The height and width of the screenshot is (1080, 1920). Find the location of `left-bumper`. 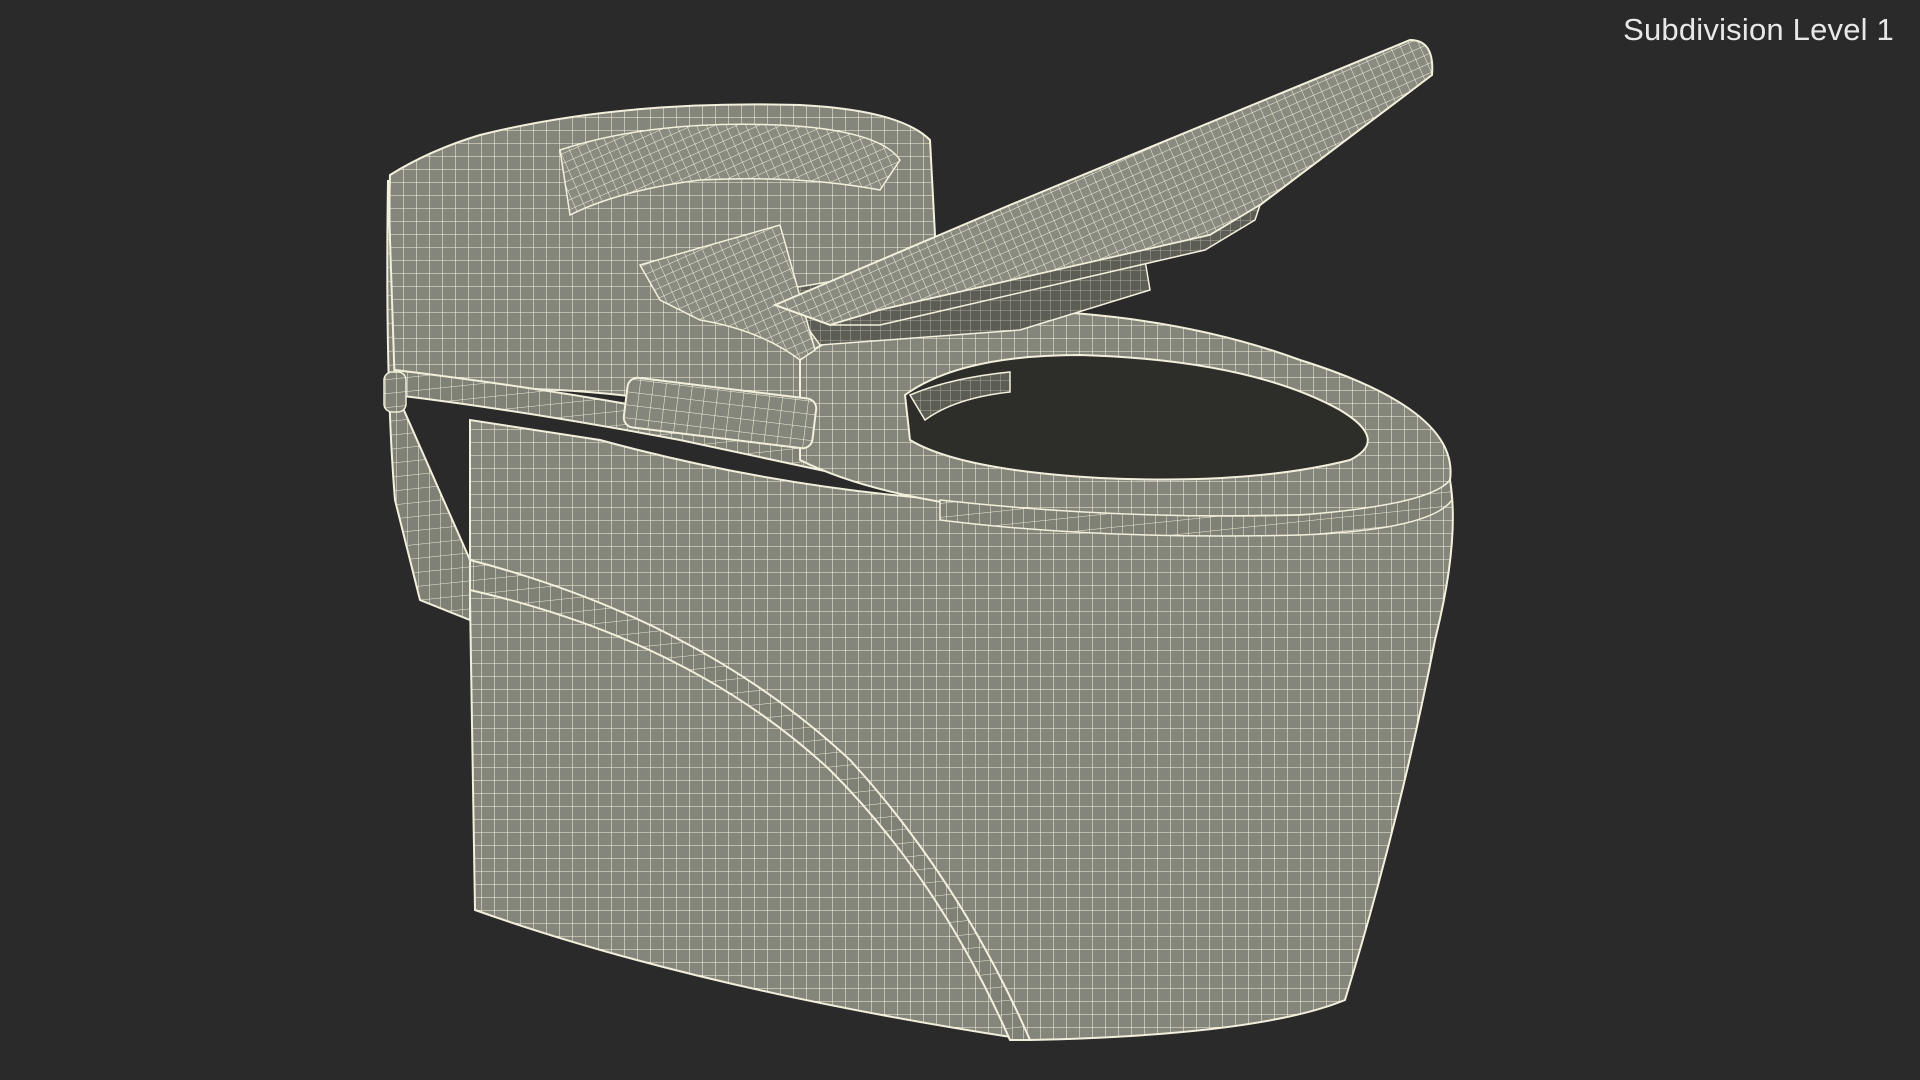

left-bumper is located at coordinates (395, 392).